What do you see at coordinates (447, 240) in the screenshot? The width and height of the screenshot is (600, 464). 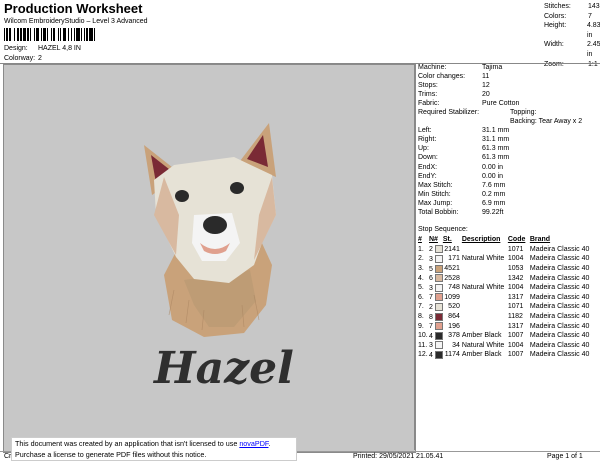 I see `column-header: St.` at bounding box center [447, 240].